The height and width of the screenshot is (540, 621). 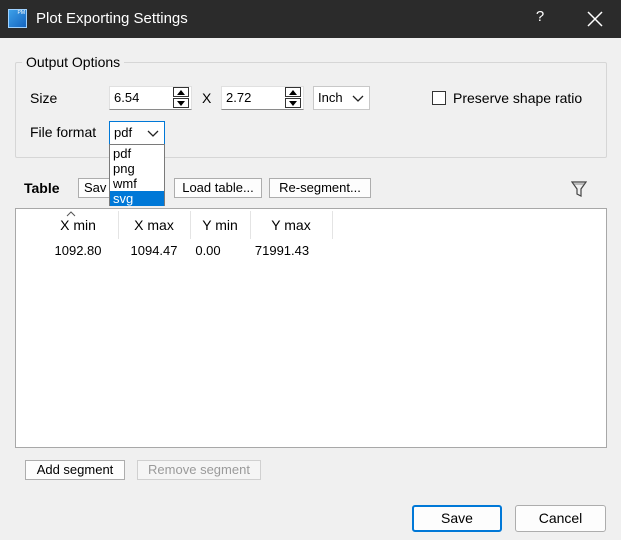 What do you see at coordinates (17, 18) in the screenshot?
I see `app-icon: PM` at bounding box center [17, 18].